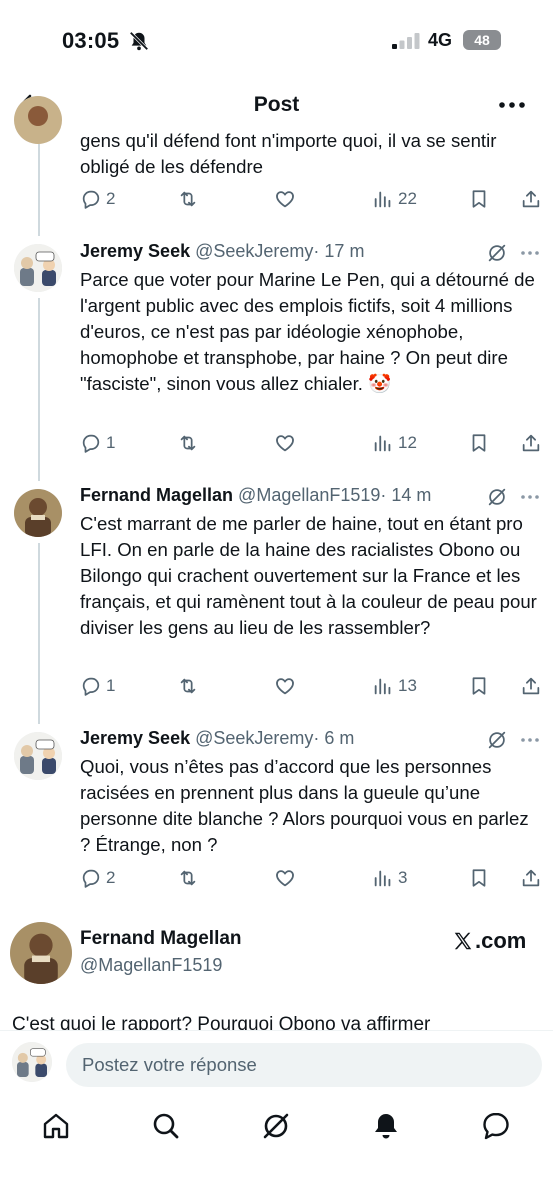 This screenshot has height=1200, width=553. What do you see at coordinates (312, 878) in the screenshot?
I see `tweet-actions: 2 3` at bounding box center [312, 878].